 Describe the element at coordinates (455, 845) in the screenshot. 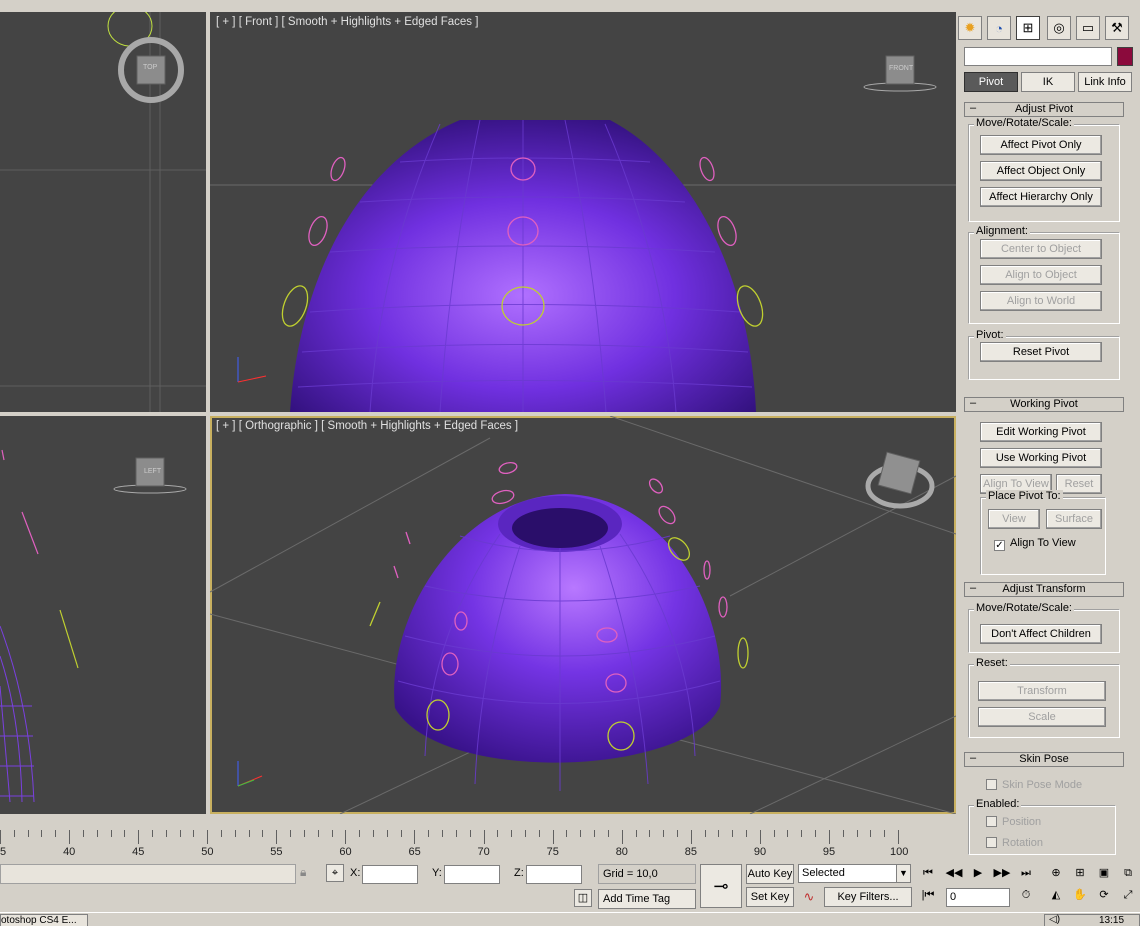

I see `time-ruler: 5 40 45 50 55 60 65 70 75 80 85 90 95 100` at that location.